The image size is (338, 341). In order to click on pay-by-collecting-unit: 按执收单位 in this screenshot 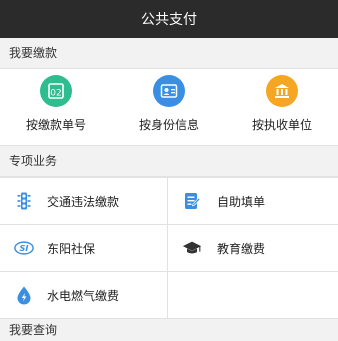, I will do `click(282, 107)`.